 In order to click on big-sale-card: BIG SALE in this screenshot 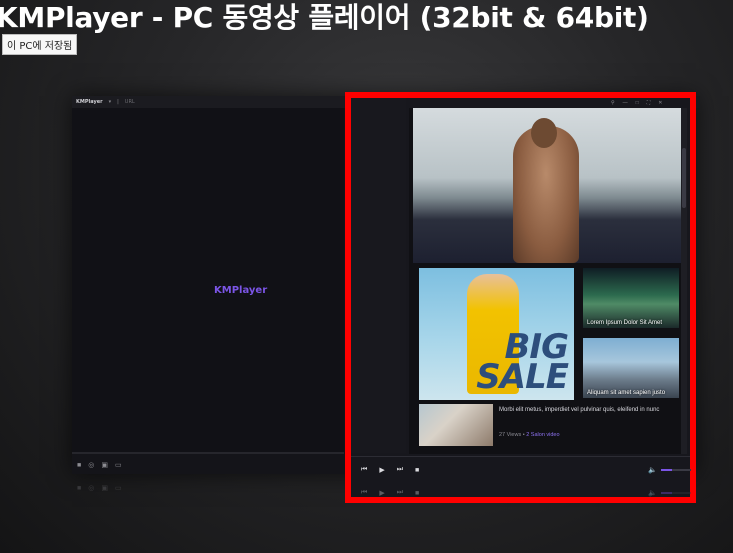, I will do `click(496, 334)`.